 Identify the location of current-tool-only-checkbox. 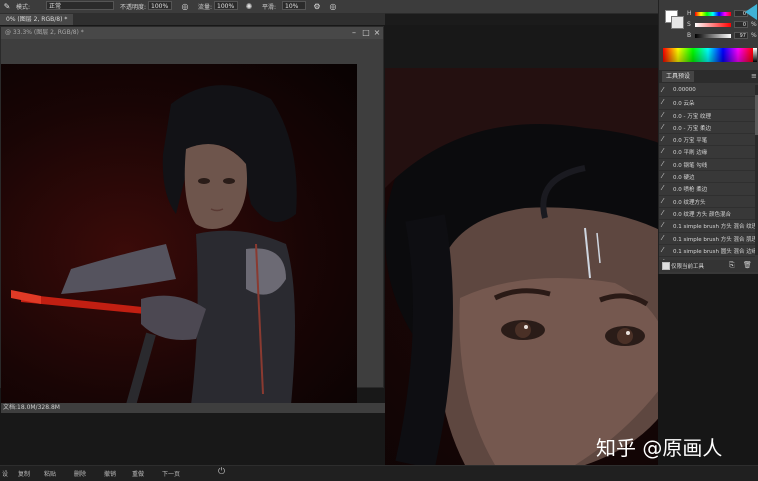
(666, 266).